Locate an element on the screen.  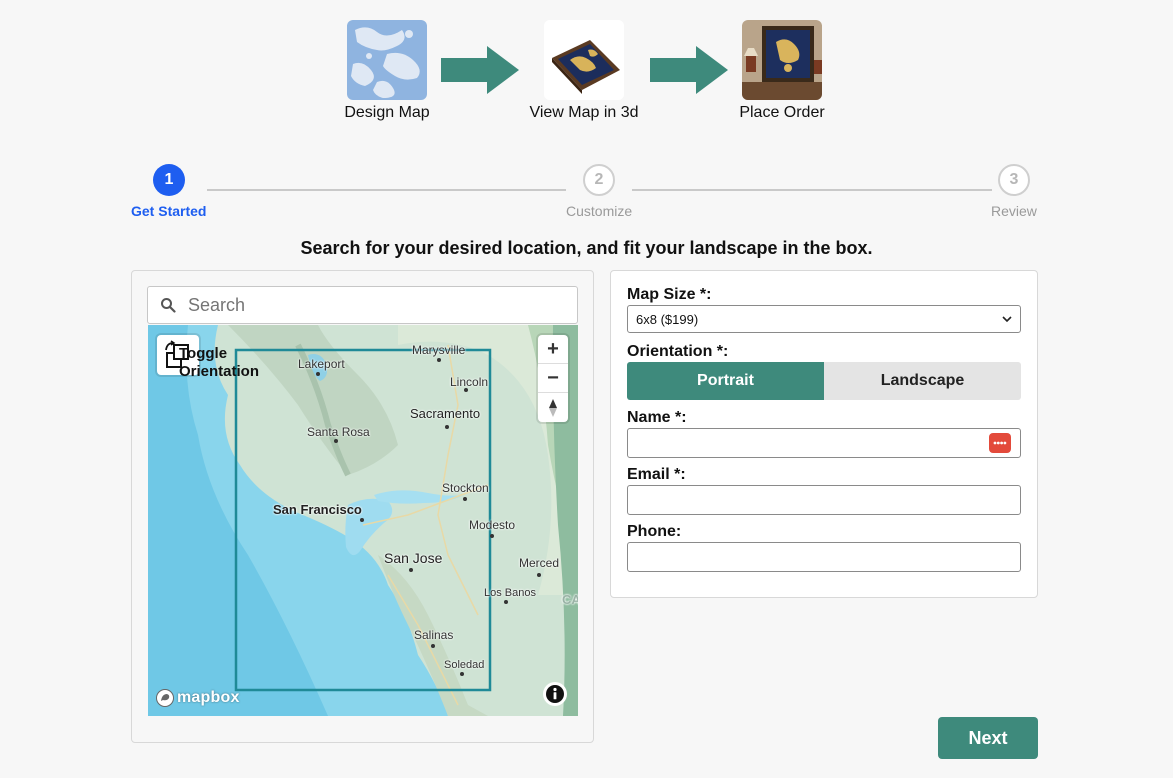
city-label: Sacramento is located at coordinates (445, 413).